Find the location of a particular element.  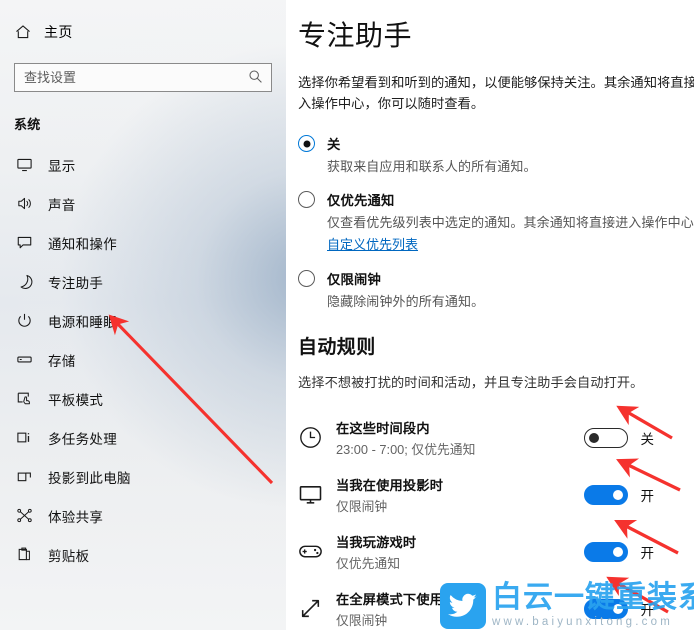

sidebar-item-sound: 声音 is located at coordinates (143, 203).